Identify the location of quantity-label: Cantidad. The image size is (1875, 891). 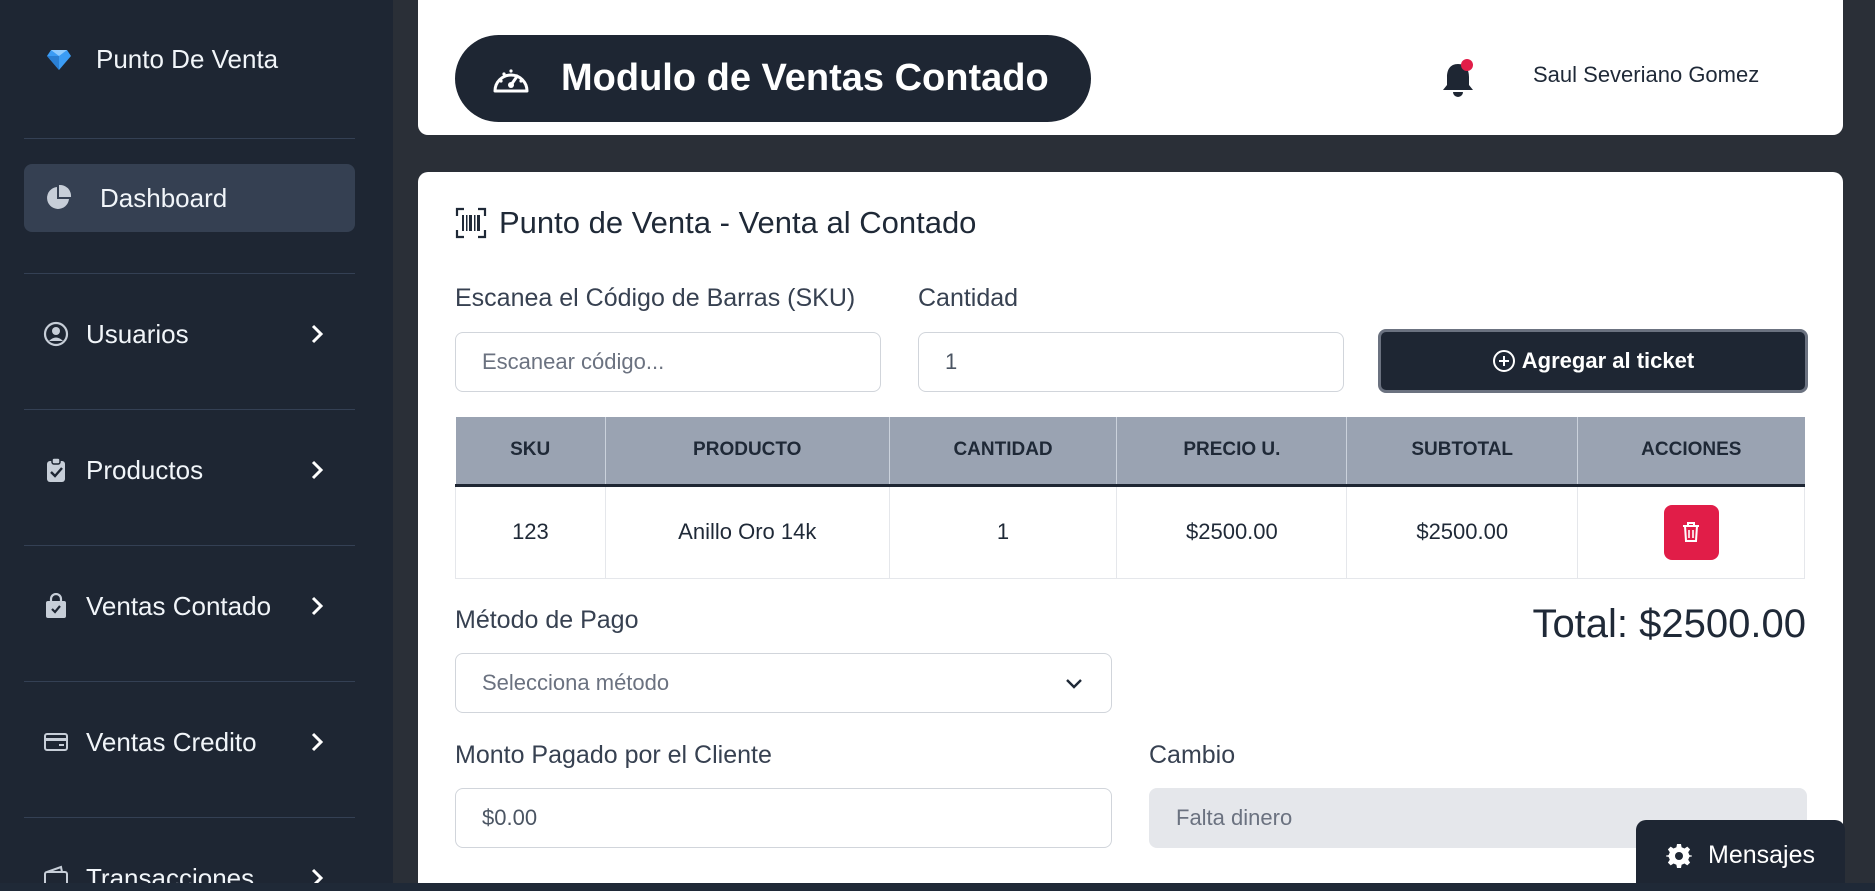
(968, 298).